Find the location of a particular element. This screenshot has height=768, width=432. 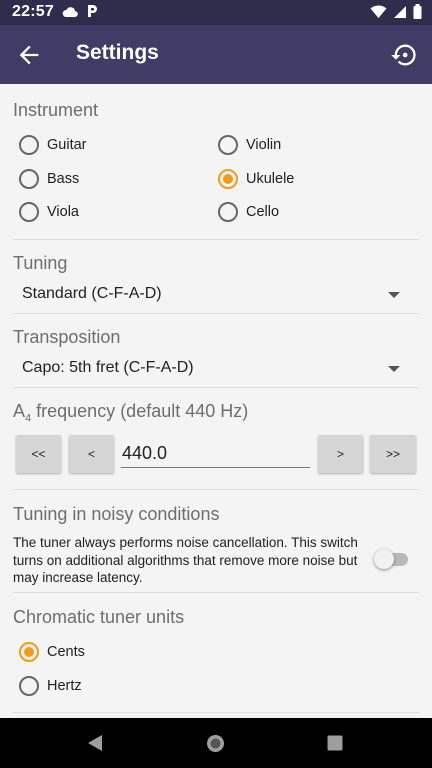

status-bar: 22:57 is located at coordinates (216, 12).